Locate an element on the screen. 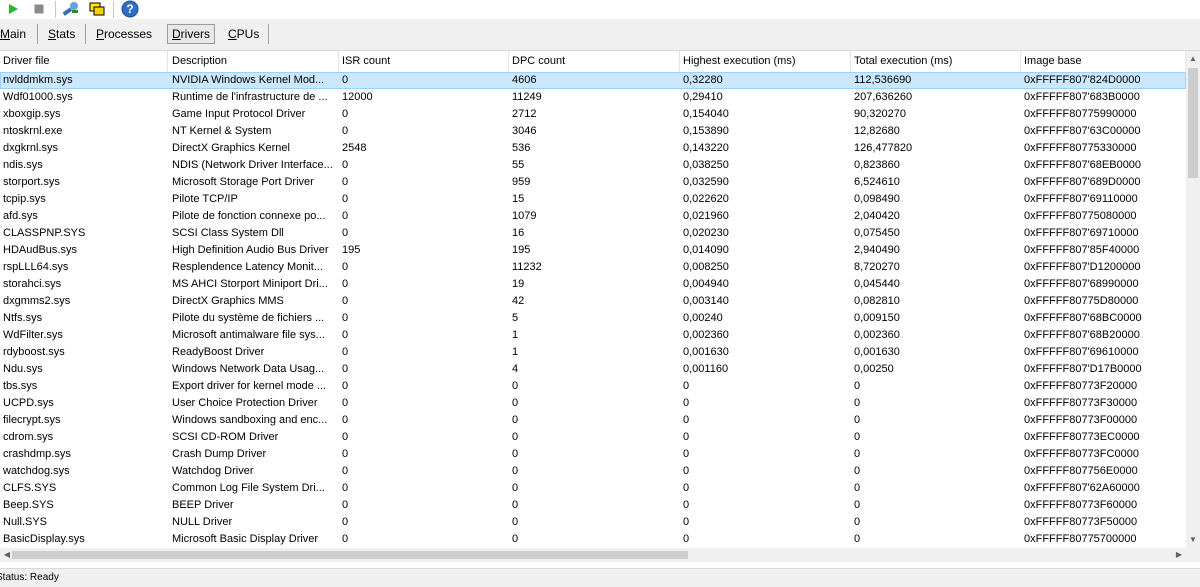 The width and height of the screenshot is (1200, 587). description-cell: NT Kernel & System is located at coordinates (222, 131).